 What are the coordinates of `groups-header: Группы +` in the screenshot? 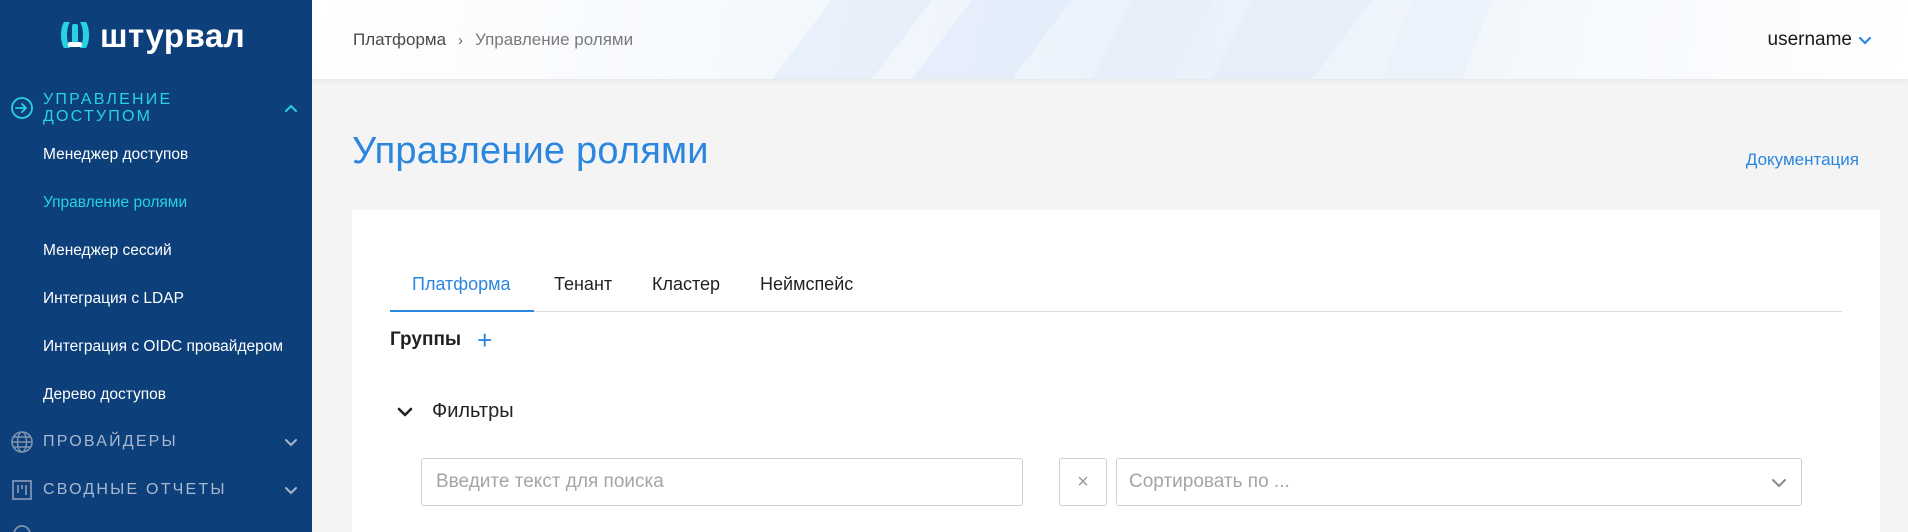 It's located at (441, 340).